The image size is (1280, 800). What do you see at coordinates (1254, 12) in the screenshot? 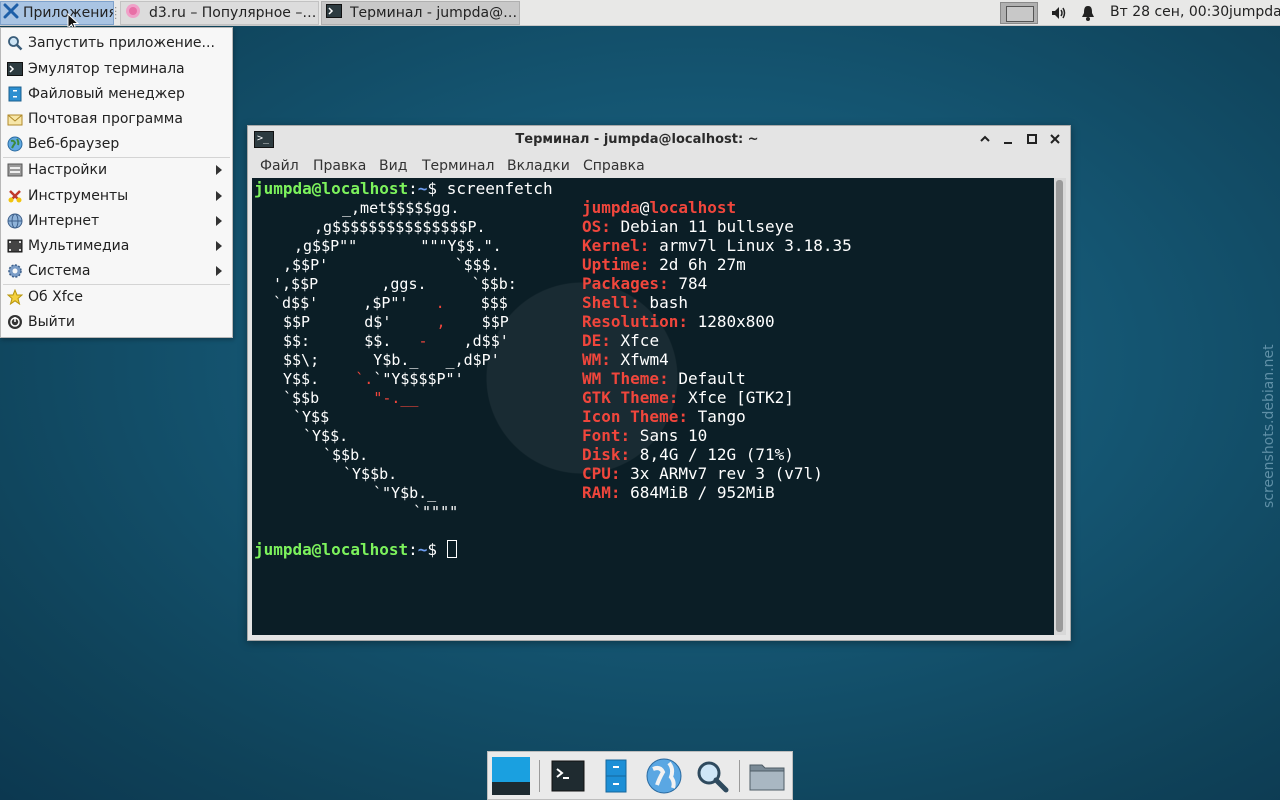
I see `user-menu: jumpda` at bounding box center [1254, 12].